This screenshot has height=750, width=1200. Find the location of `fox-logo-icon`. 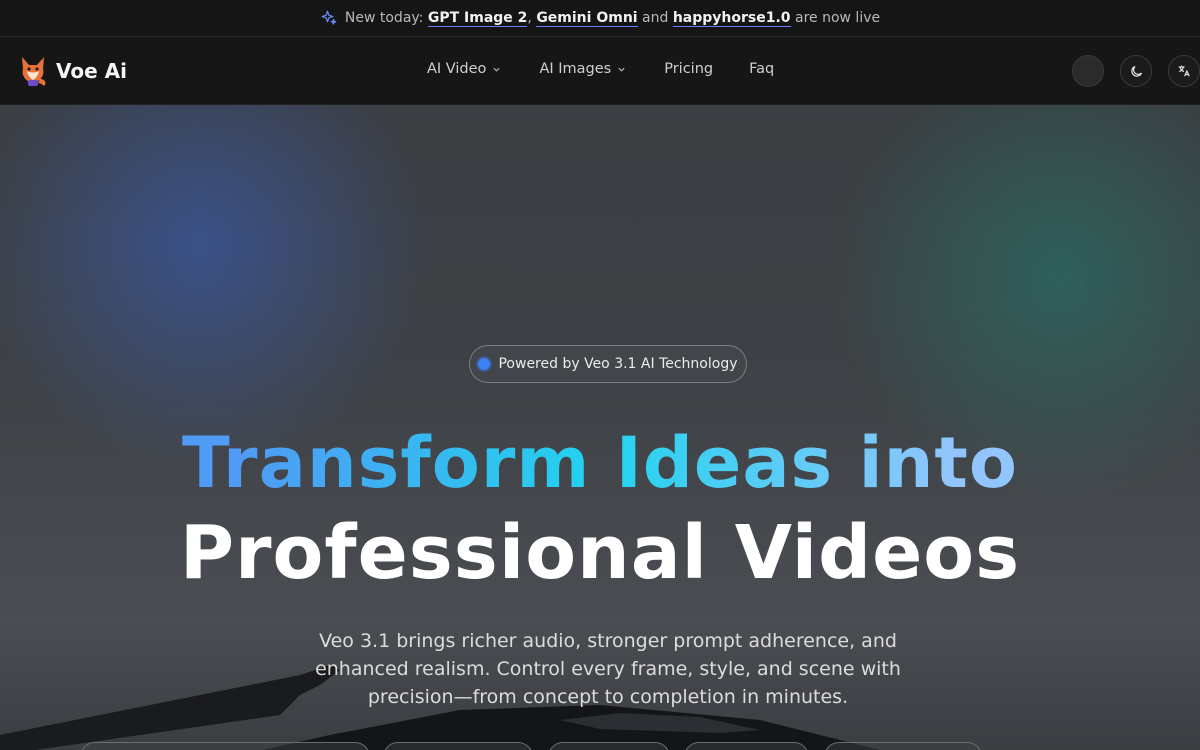

fox-logo-icon is located at coordinates (33, 71).